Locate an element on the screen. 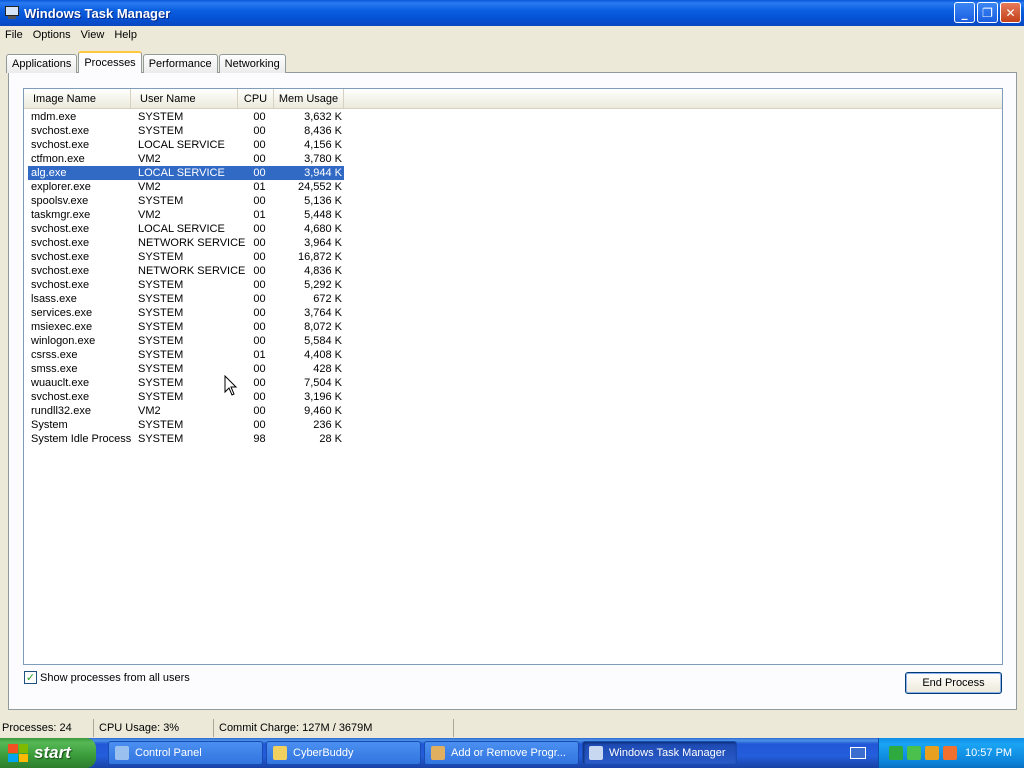 This screenshot has width=1024, height=768. process-mem: 16,872 K is located at coordinates (319, 257).